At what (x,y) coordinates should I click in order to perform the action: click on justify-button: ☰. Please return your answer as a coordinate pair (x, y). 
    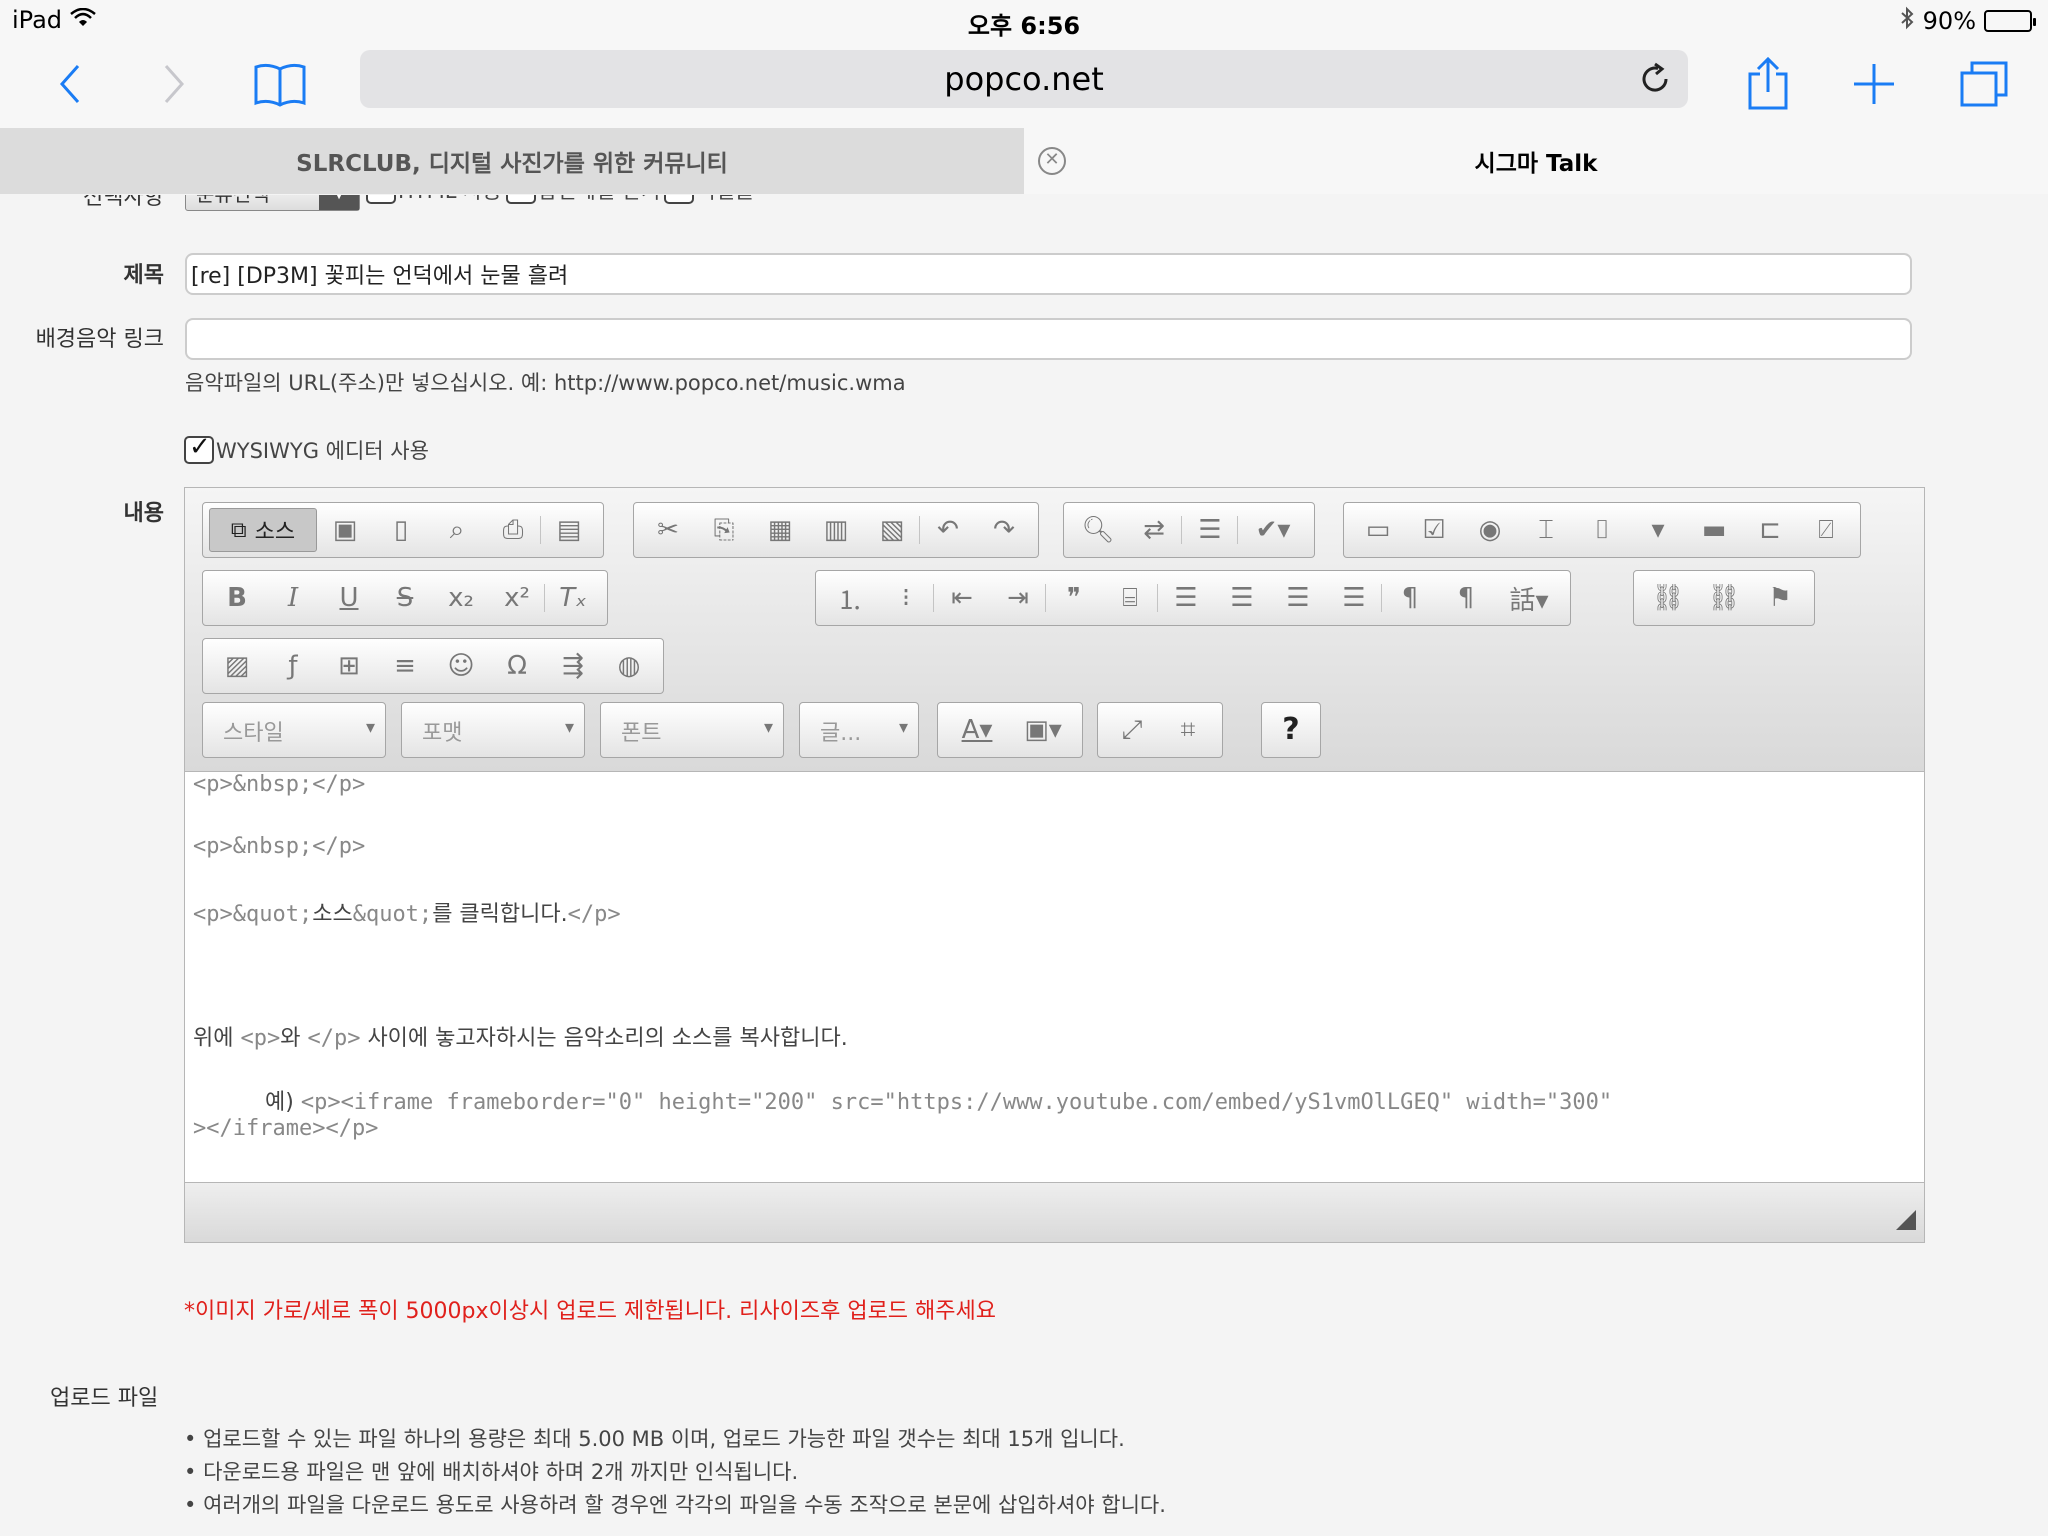
    Looking at the image, I should click on (1354, 598).